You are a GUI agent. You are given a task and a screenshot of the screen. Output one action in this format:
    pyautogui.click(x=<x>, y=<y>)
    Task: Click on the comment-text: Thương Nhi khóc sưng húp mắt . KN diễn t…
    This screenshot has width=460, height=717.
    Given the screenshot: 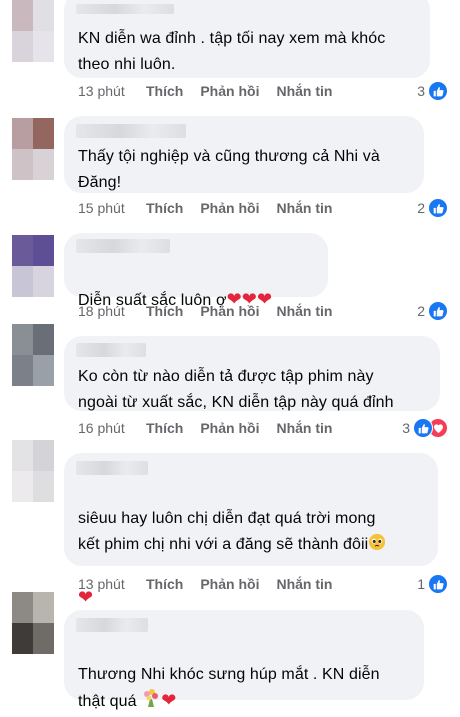 What is the action you would take?
    pyautogui.click(x=229, y=676)
    